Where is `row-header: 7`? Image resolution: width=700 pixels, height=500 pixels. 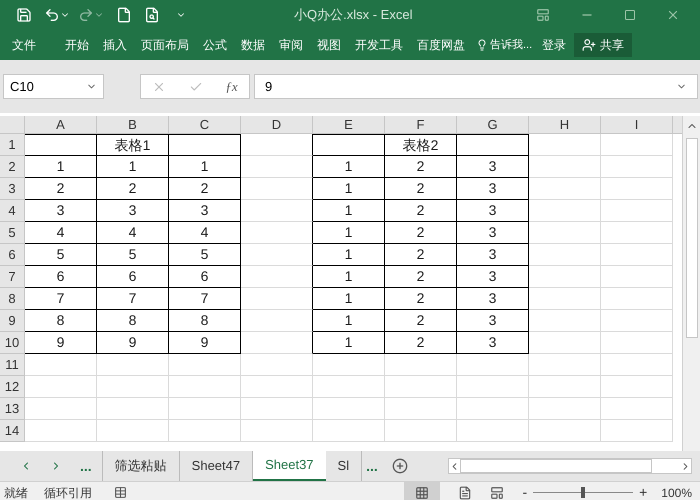
row-header: 7 is located at coordinates (12, 277).